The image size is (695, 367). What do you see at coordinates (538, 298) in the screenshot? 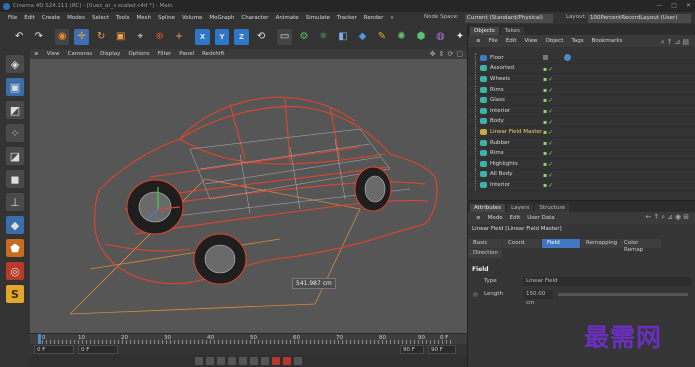
I see `field-length-input: 150.00 cm` at bounding box center [538, 298].